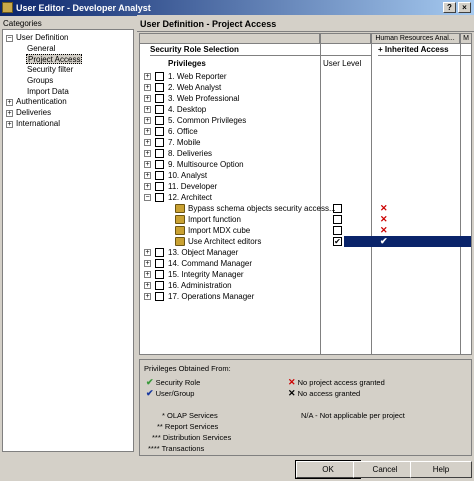 This screenshot has width=474, height=481. I want to click on privilege-label: 14. Command Manager, so click(210, 263).